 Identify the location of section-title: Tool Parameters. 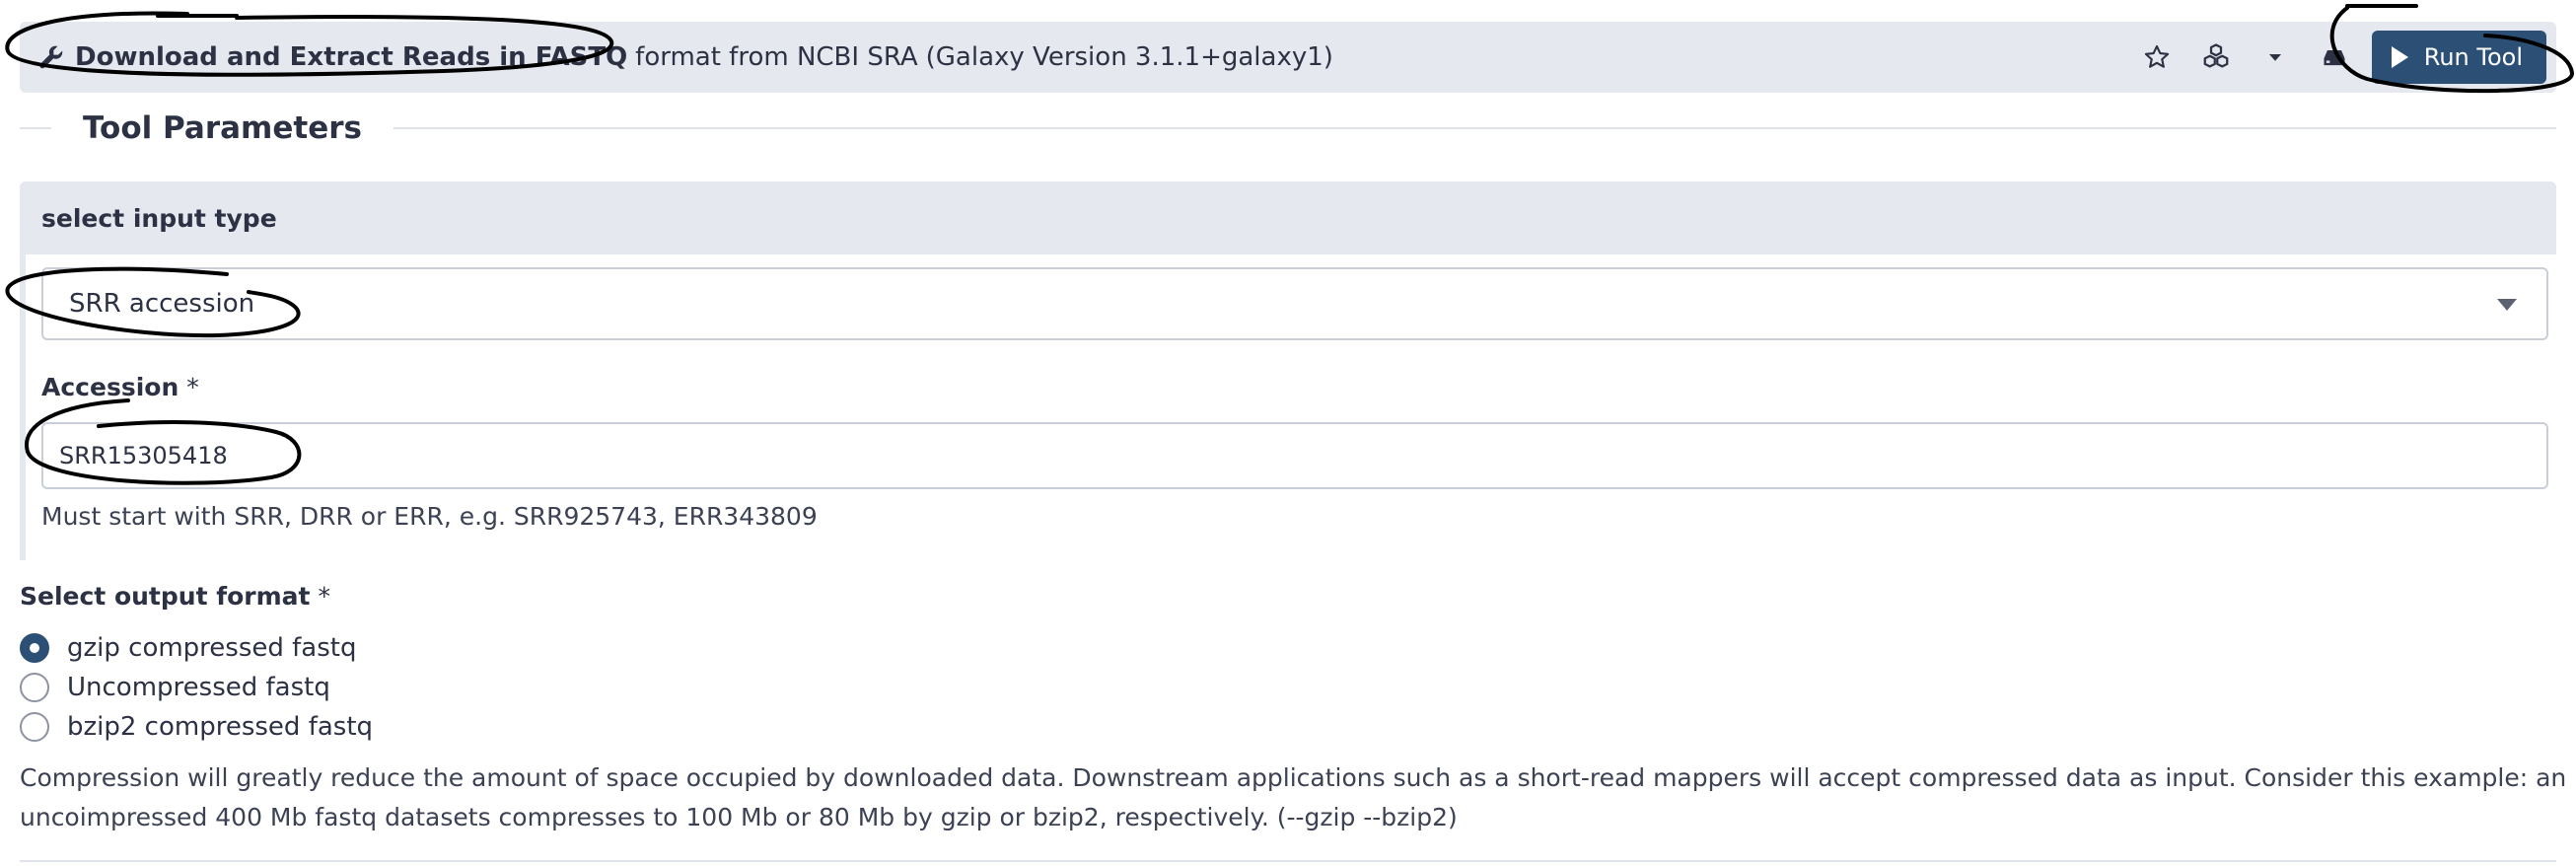
(222, 128).